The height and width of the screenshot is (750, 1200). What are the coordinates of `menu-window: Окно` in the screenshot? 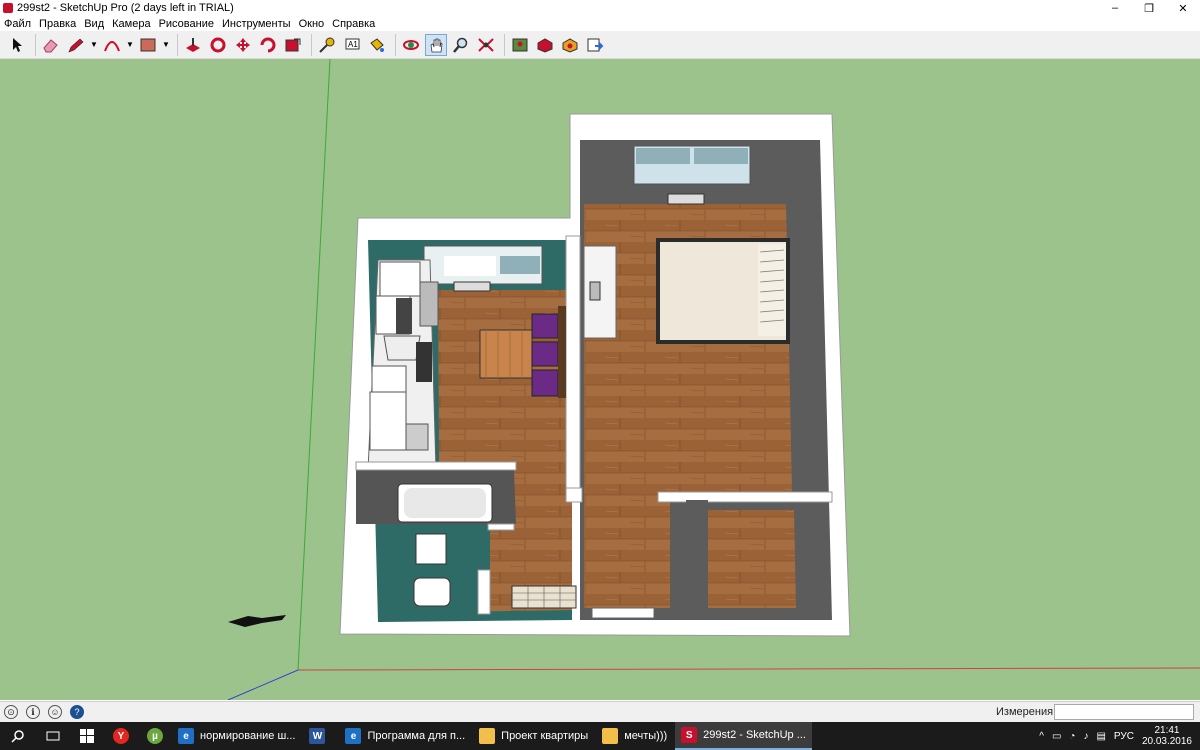 It's located at (312, 24).